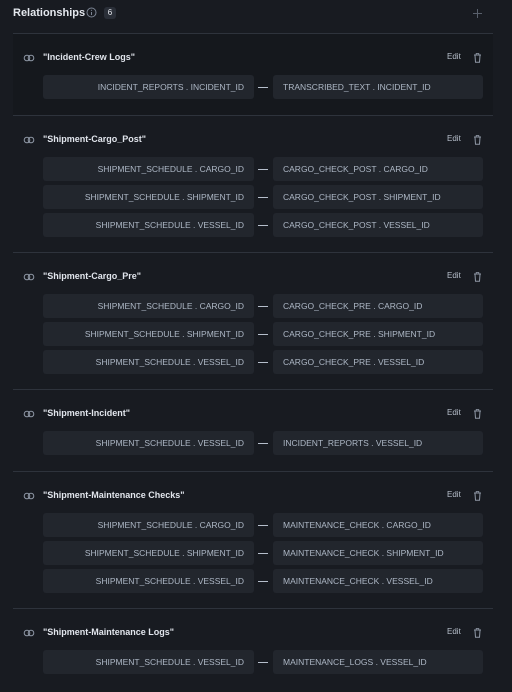 This screenshot has height=692, width=512. I want to click on target-column-field: CARGO_CHECK_POST . CARGO_ID, so click(378, 169).